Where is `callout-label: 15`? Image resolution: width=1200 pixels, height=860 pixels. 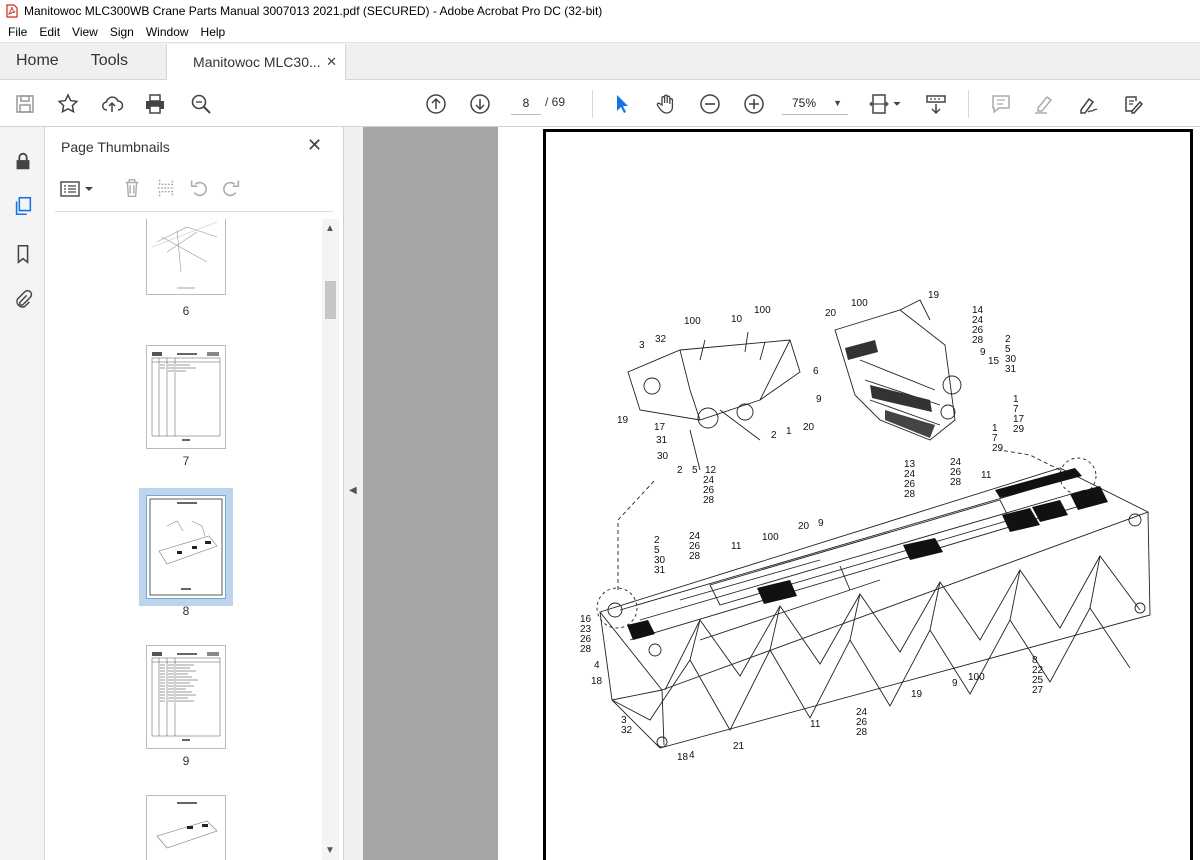 callout-label: 15 is located at coordinates (994, 361).